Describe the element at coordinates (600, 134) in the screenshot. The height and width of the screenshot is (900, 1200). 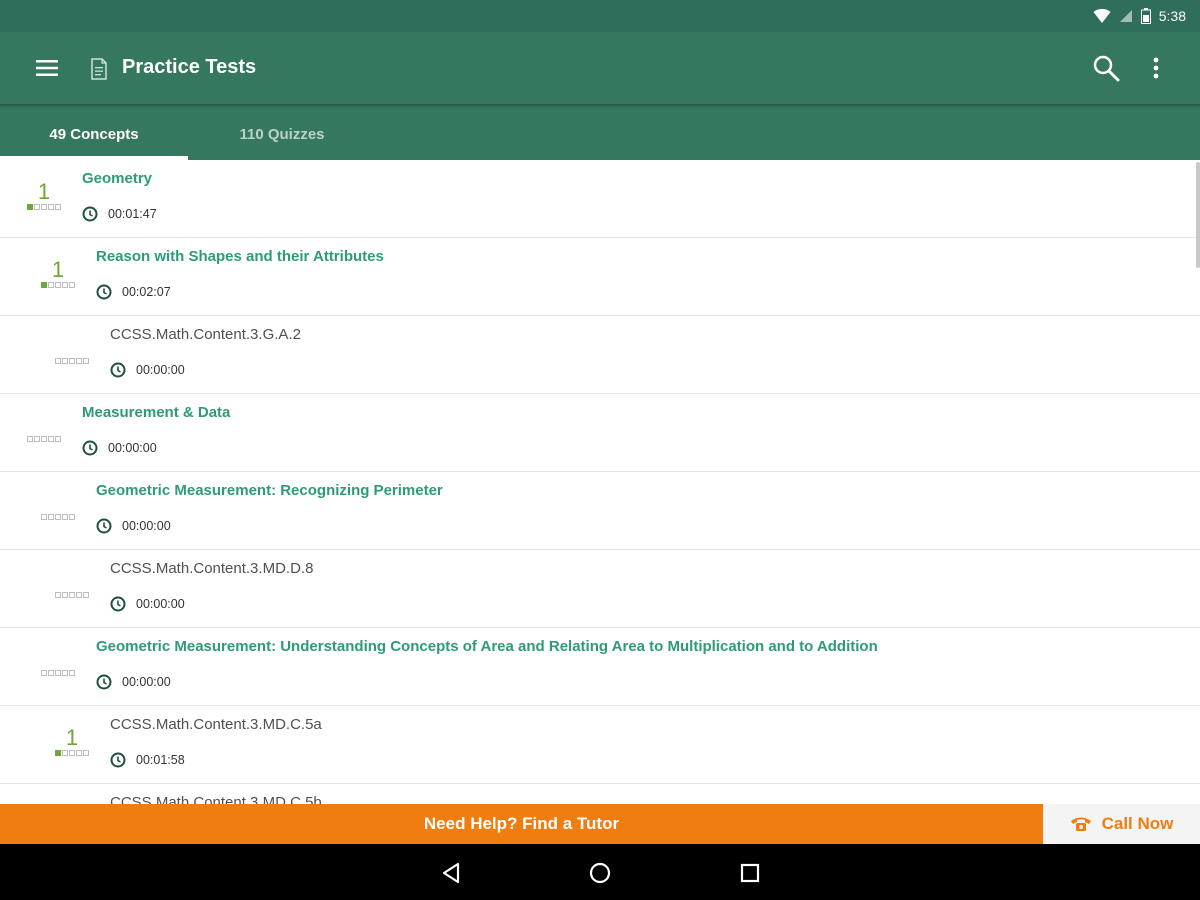
I see `tab-bar: 49 Concepts 110 Quizzes` at that location.